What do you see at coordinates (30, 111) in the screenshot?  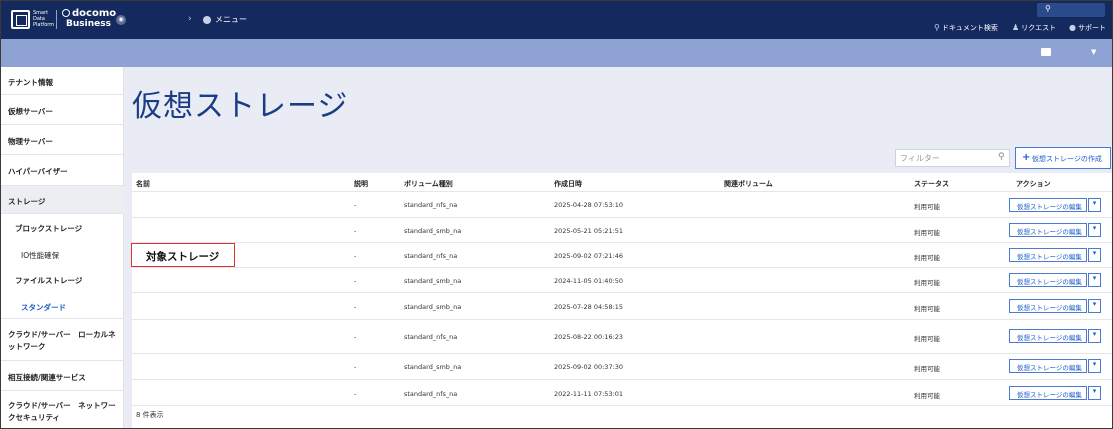 I see `sidebar-item-label: 仮想サーバー` at bounding box center [30, 111].